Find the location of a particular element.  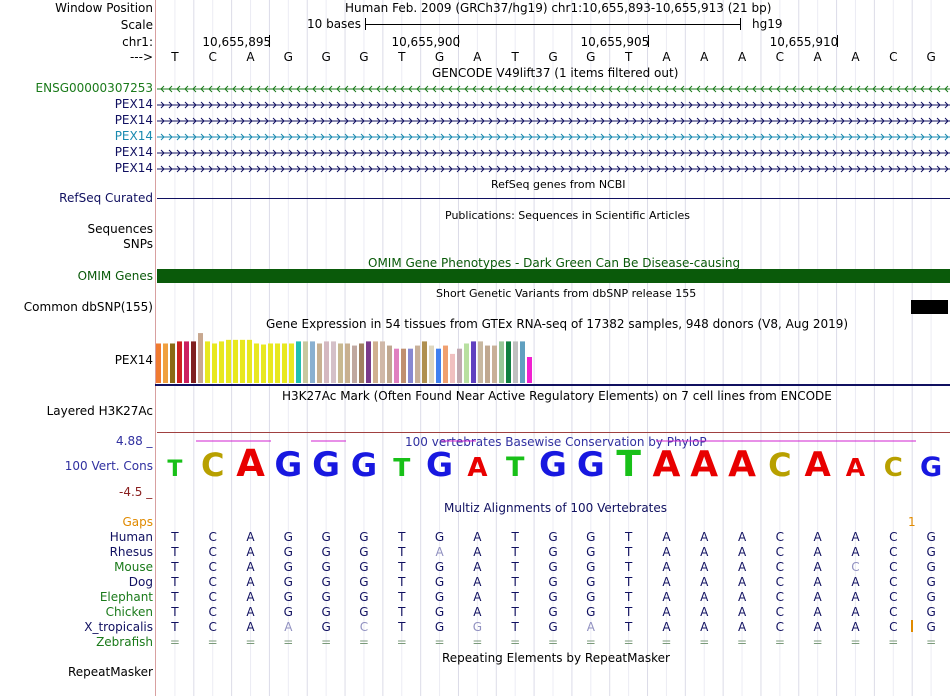

gtex-chart is located at coordinates (552, 359).